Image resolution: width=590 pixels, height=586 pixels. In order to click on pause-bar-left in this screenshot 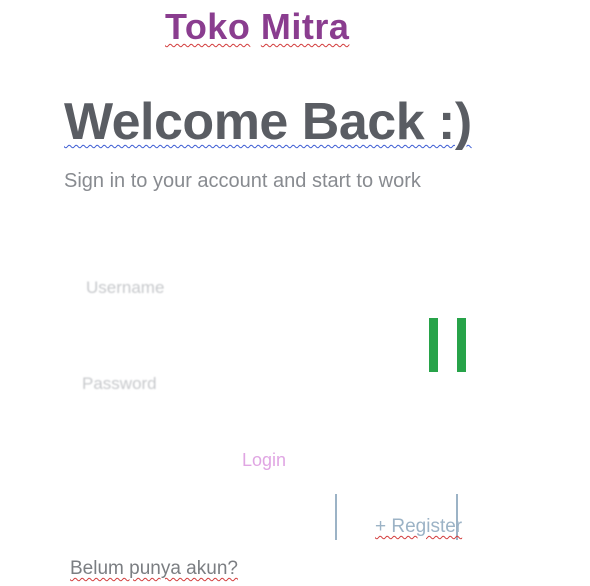, I will do `click(433, 345)`.